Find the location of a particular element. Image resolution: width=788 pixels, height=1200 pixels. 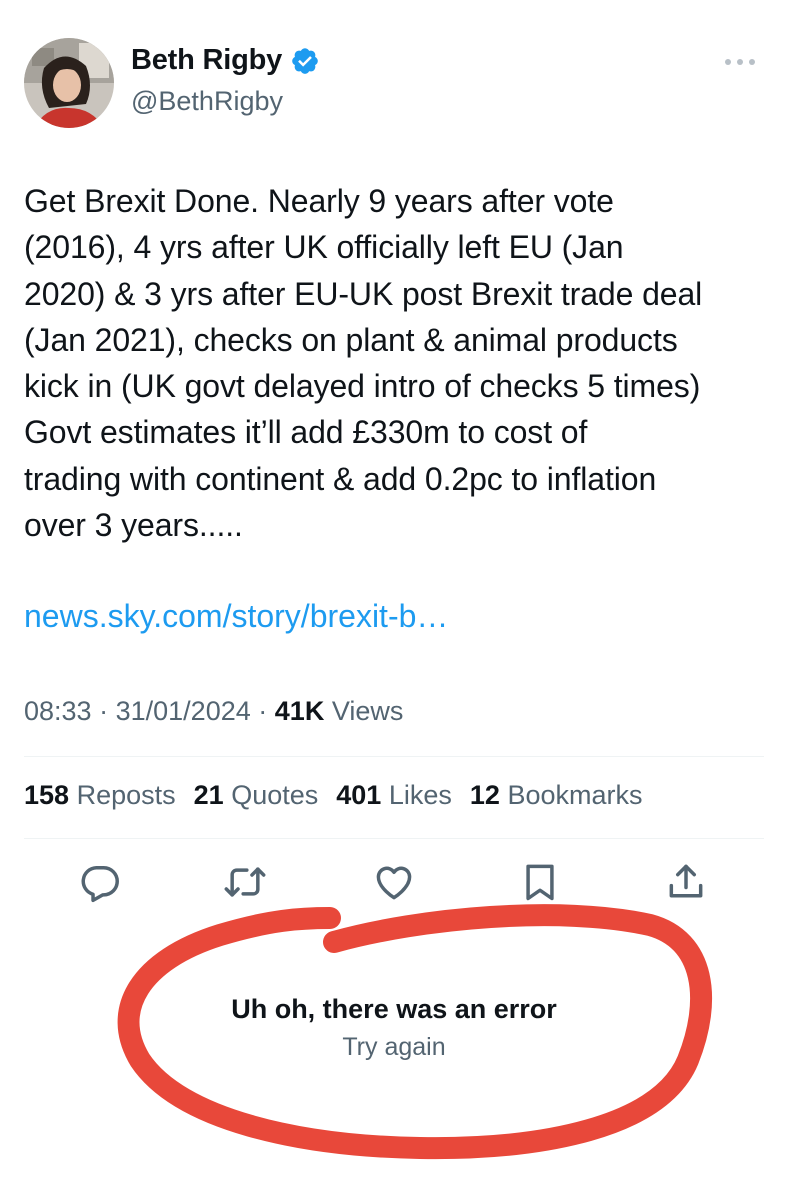

avatar-image is located at coordinates (69, 83).